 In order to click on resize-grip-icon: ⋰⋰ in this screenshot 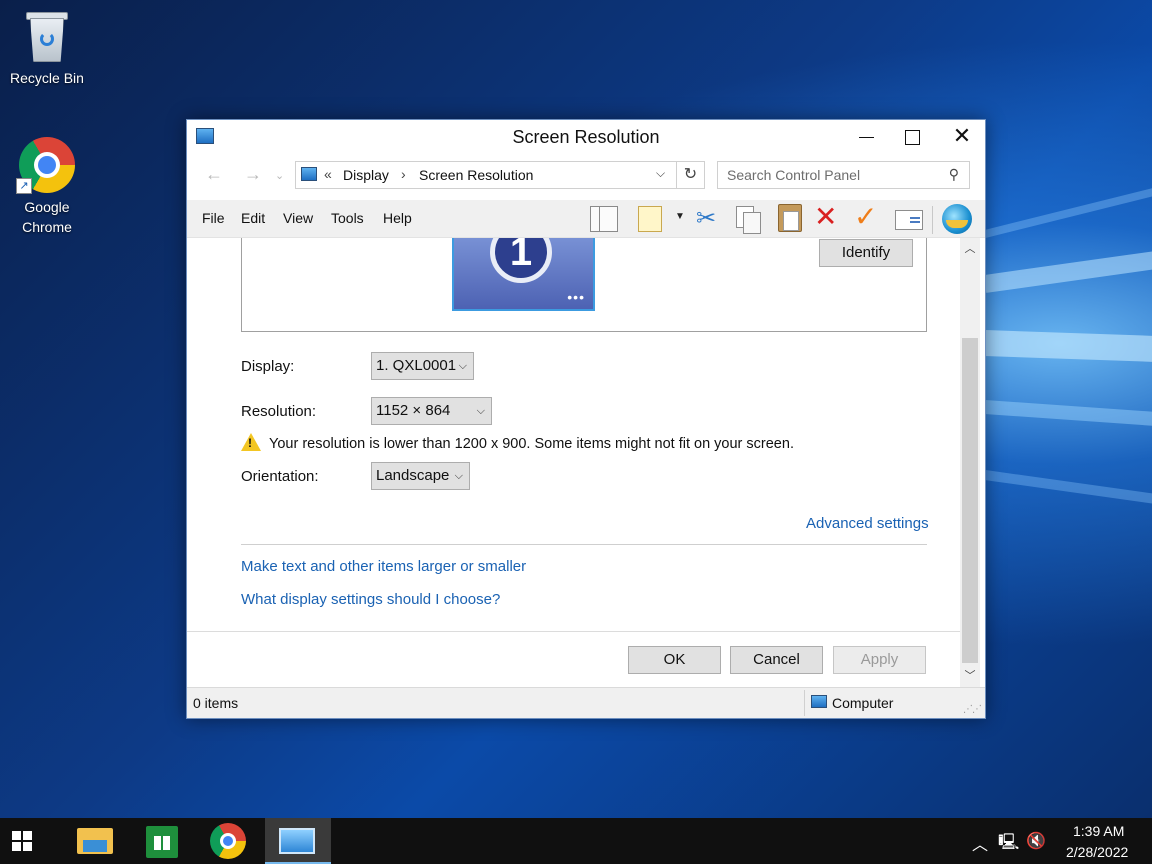, I will do `click(972, 709)`.